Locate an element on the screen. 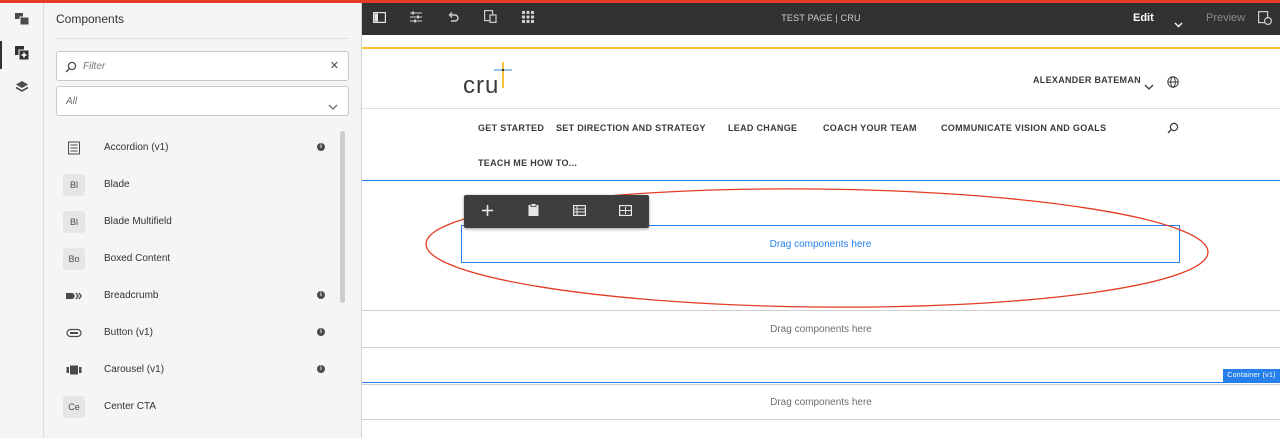 This screenshot has width=1280, height=438. parent-button is located at coordinates (579, 212).